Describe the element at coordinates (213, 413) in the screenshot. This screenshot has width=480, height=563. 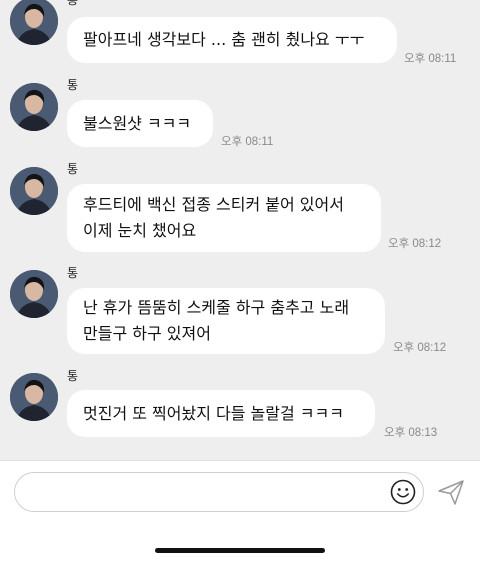
I see `message-text: 멋진거 또 찍어놨지 다들 놀랄걸 ㅋㅋㅋ` at that location.